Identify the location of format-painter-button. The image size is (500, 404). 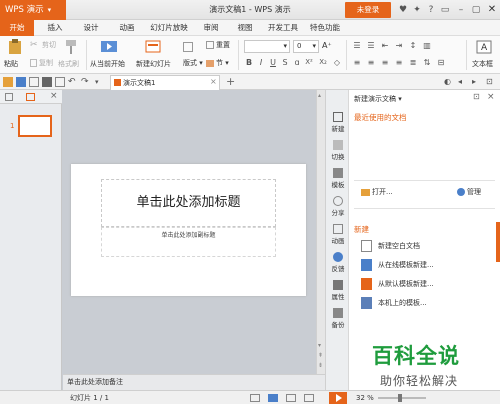
(72, 47).